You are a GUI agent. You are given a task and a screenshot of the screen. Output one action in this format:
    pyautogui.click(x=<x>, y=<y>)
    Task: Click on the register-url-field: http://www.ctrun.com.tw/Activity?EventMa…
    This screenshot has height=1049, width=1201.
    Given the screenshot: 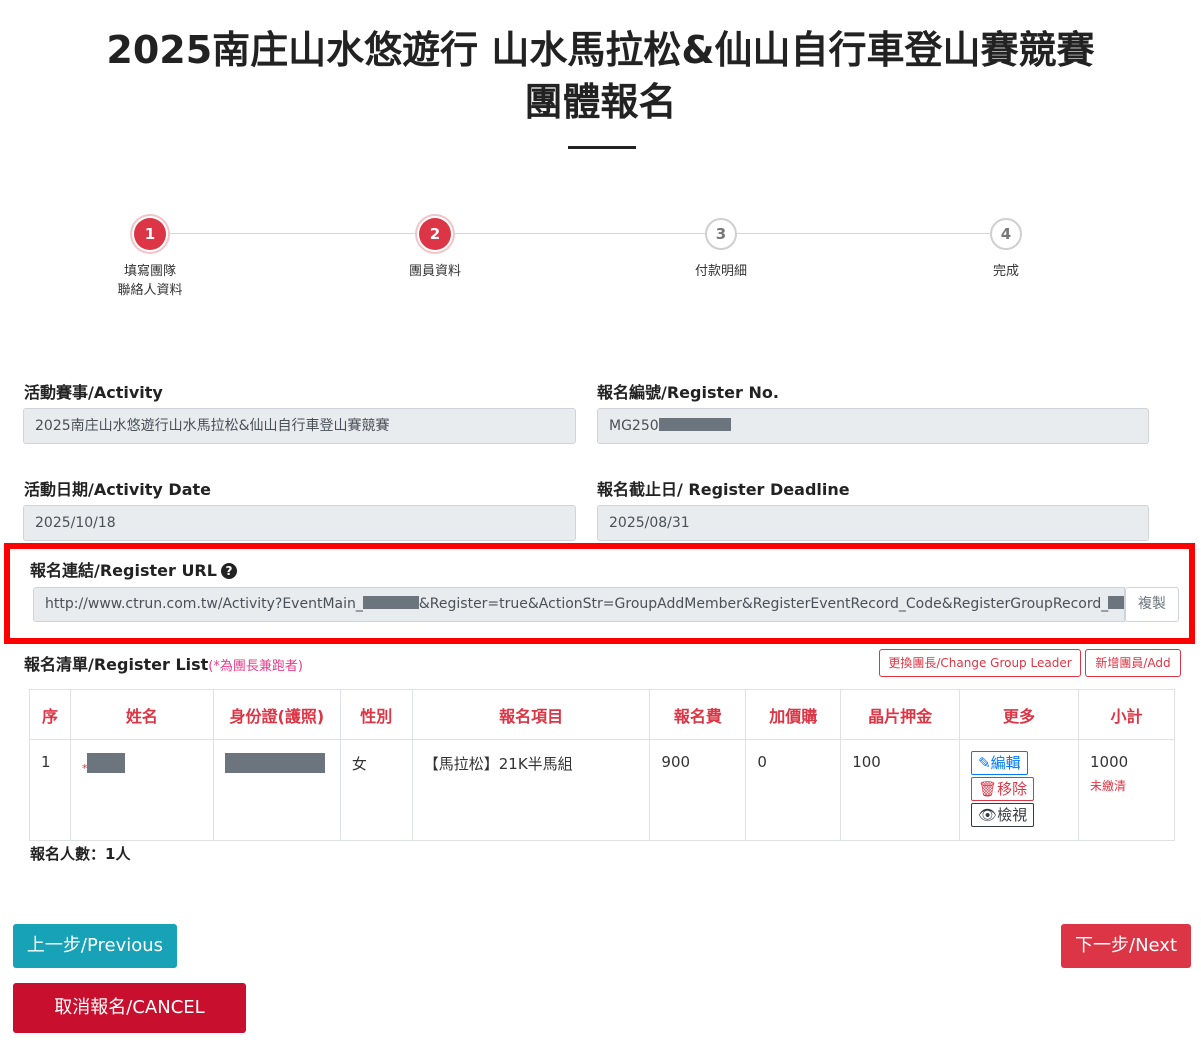 What is the action you would take?
    pyautogui.click(x=579, y=604)
    